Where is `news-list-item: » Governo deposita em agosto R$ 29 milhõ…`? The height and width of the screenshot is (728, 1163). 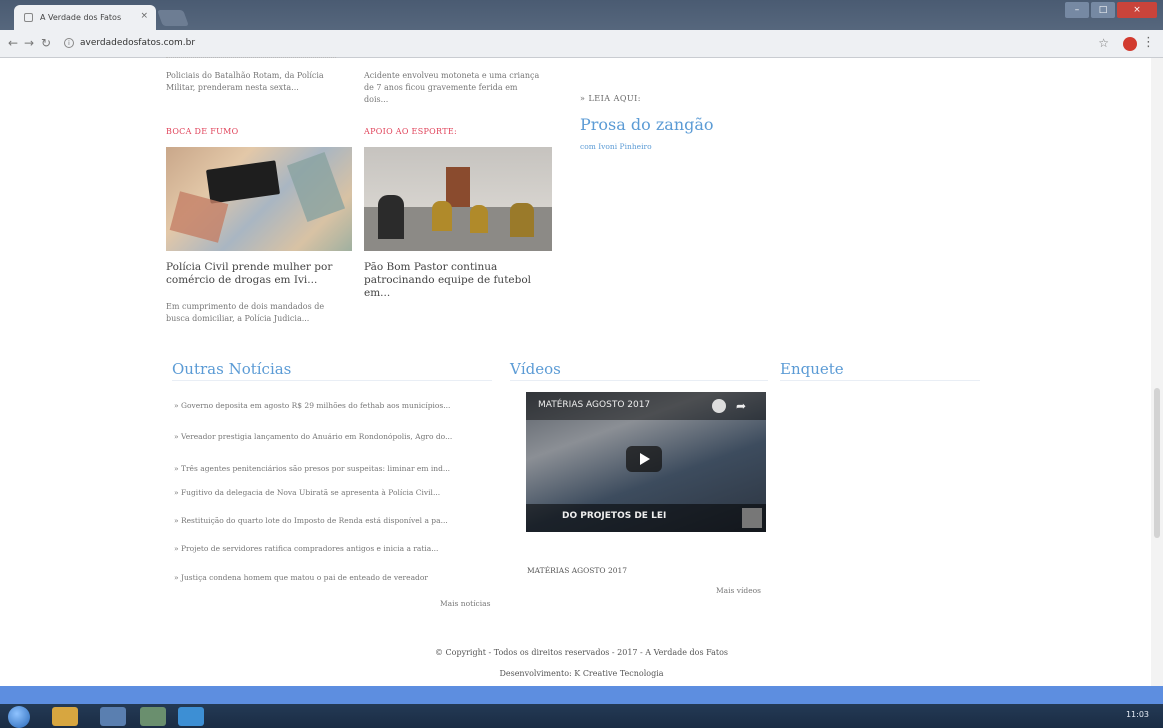
news-list-item: » Governo deposita em agosto R$ 29 milhõ… is located at coordinates (312, 405).